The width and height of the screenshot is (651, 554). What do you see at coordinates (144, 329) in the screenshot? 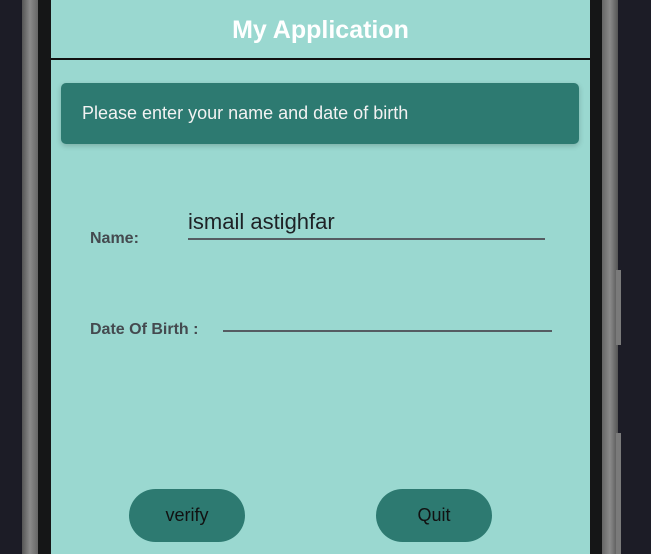
I see `dob-label: Date Of Birth :` at bounding box center [144, 329].